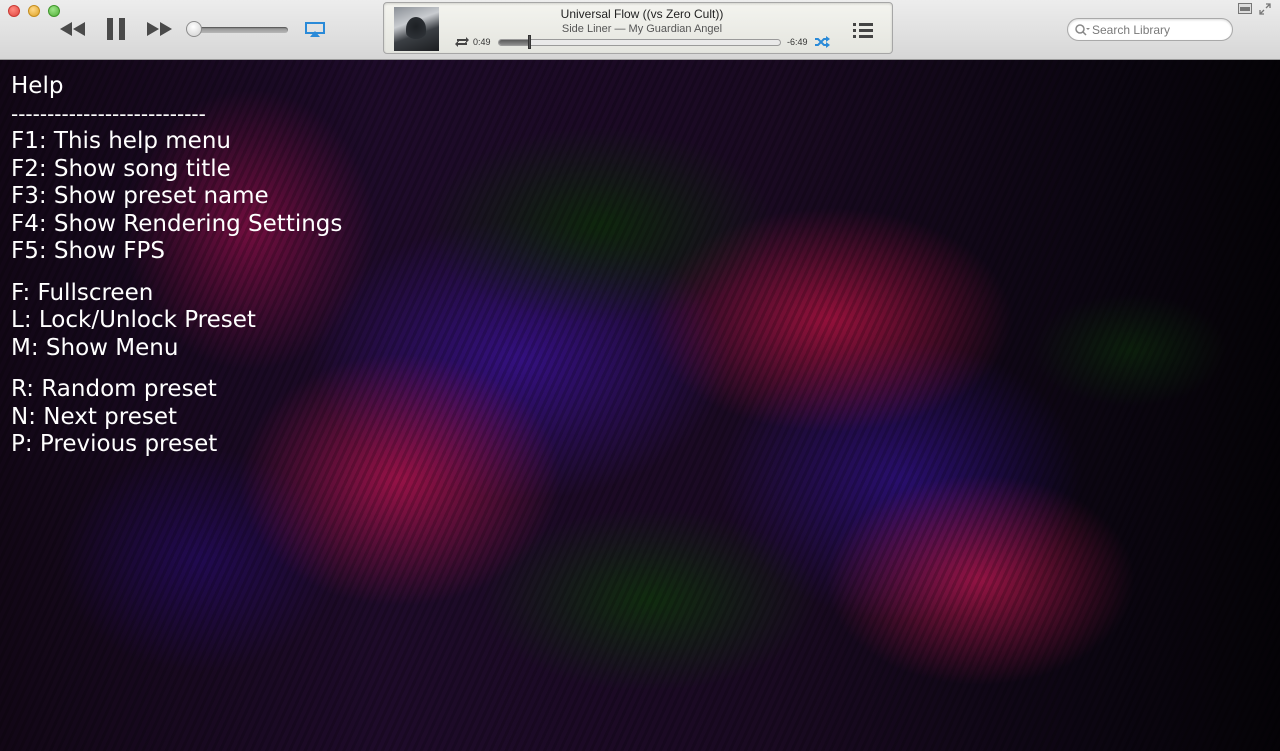 The width and height of the screenshot is (1280, 751). What do you see at coordinates (121, 141) in the screenshot?
I see `help-line: F1: This help menu` at bounding box center [121, 141].